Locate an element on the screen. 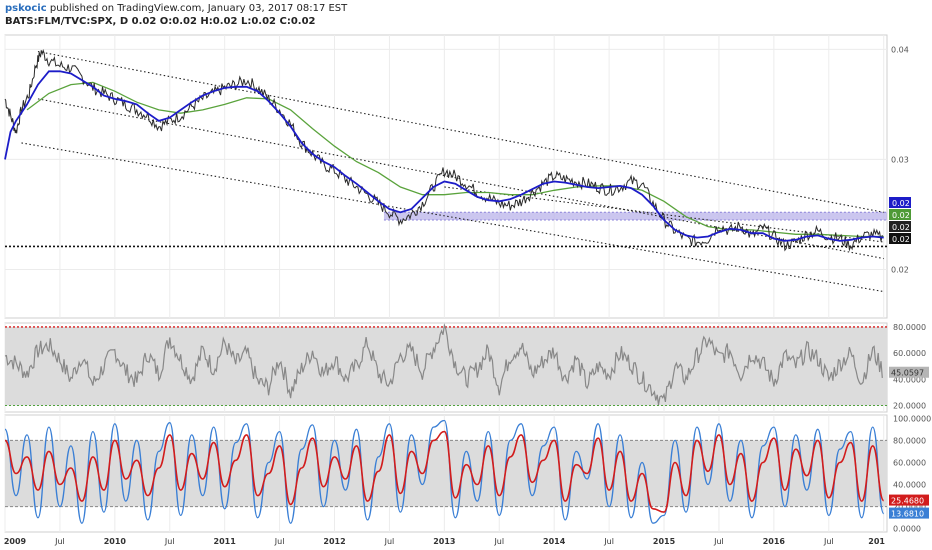 This screenshot has height=550, width=932. x-axis-tick: 2015 is located at coordinates (664, 541).